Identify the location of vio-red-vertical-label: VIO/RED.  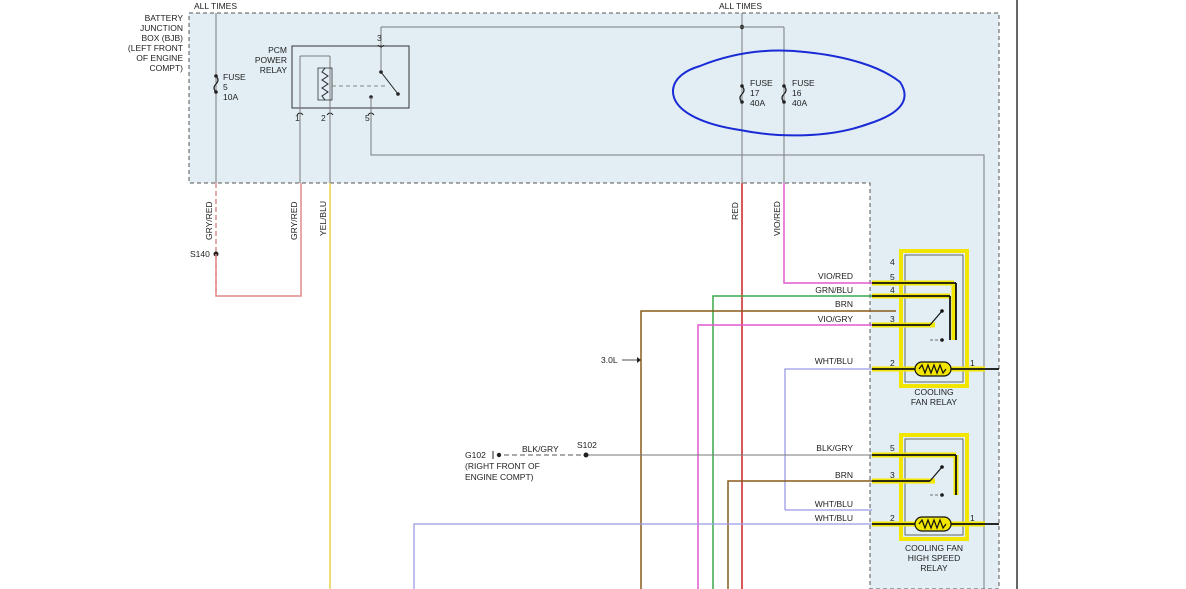
(777, 218).